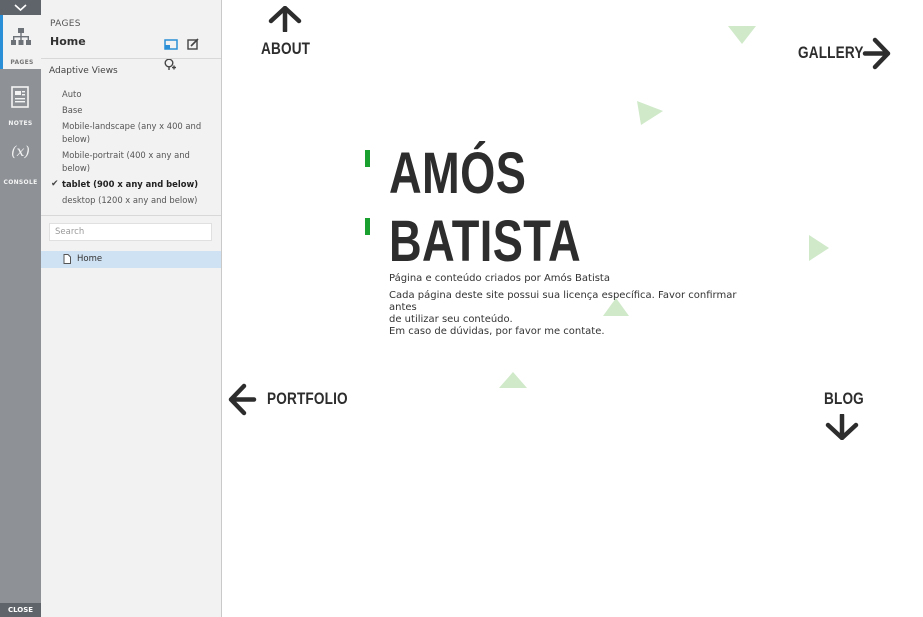 Image resolution: width=923 pixels, height=617 pixels. Describe the element at coordinates (20, 123) in the screenshot. I see `rail-notes-label: NOTES` at that location.